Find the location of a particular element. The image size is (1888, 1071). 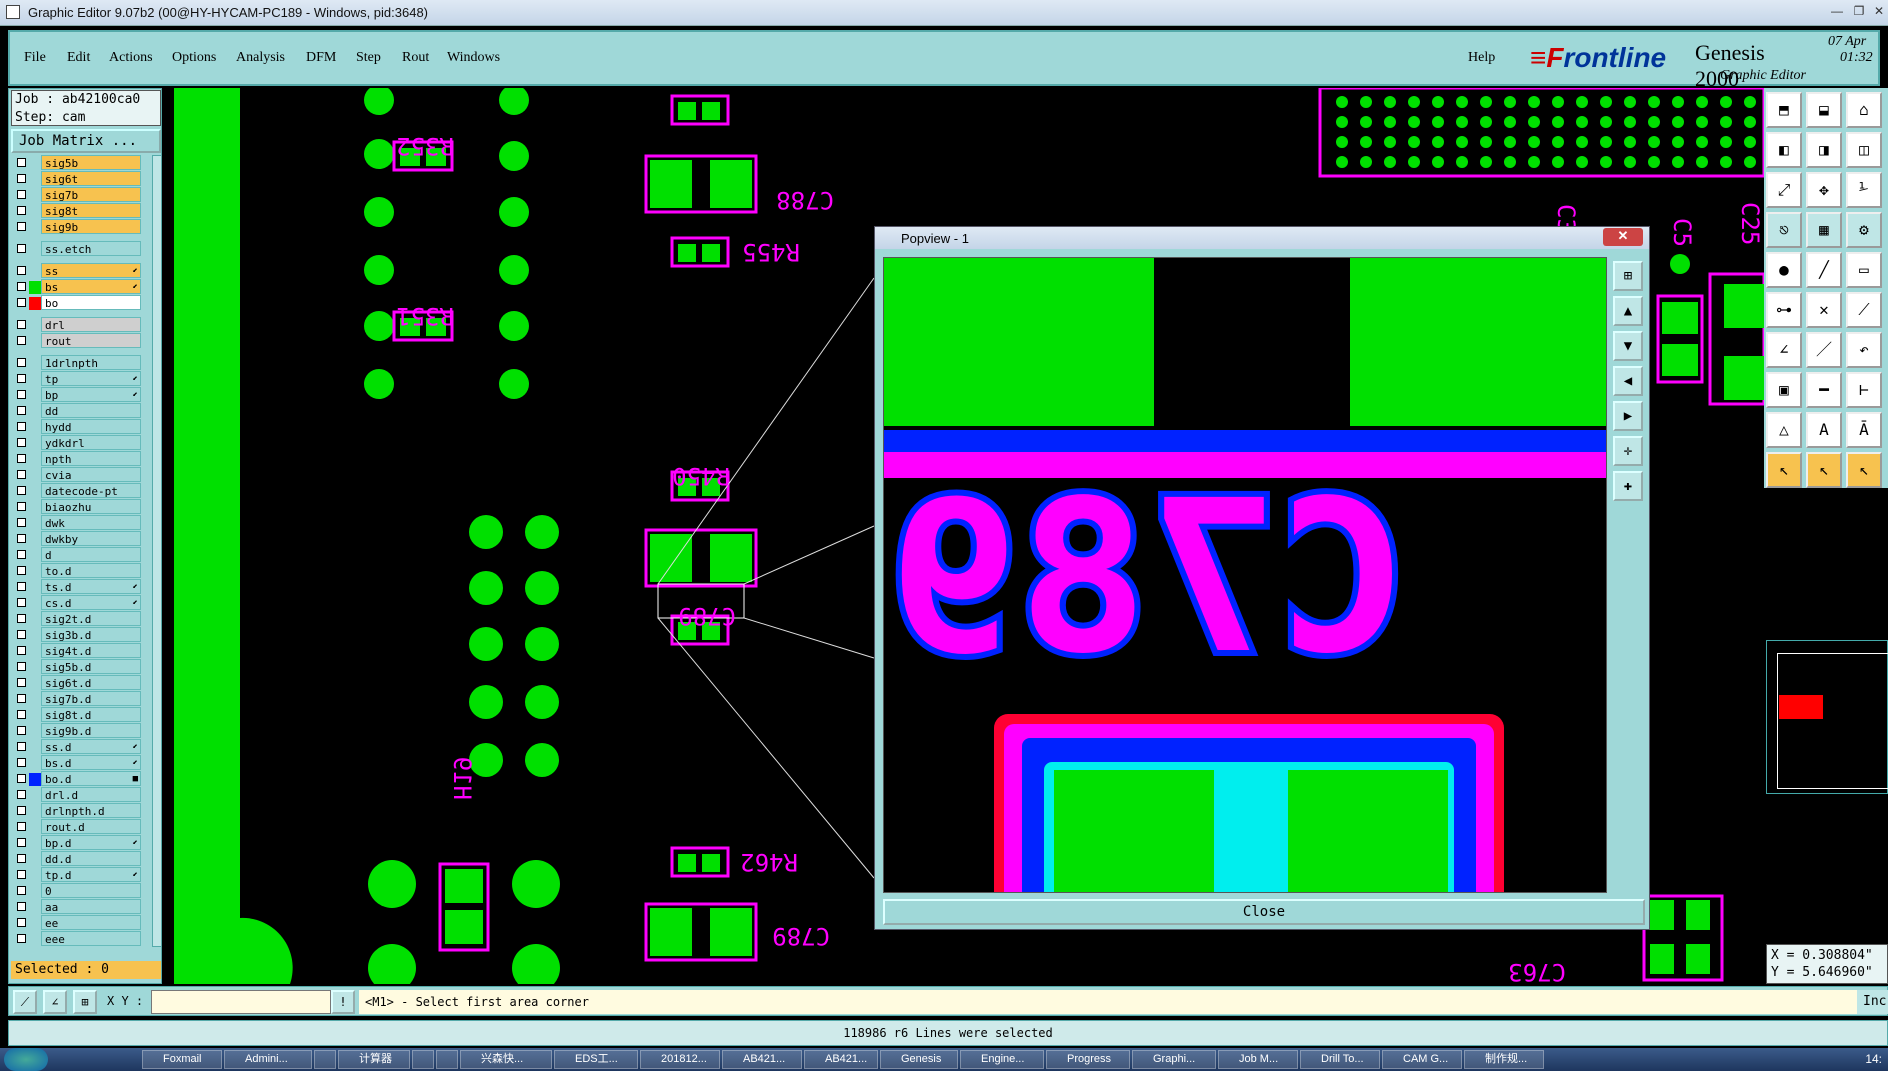

taskbar-item: Foxmail is located at coordinates (182, 1059).